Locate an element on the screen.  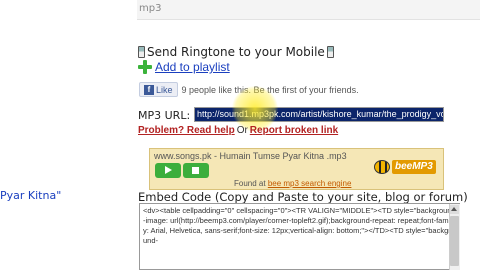
stop-button is located at coordinates (196, 170).